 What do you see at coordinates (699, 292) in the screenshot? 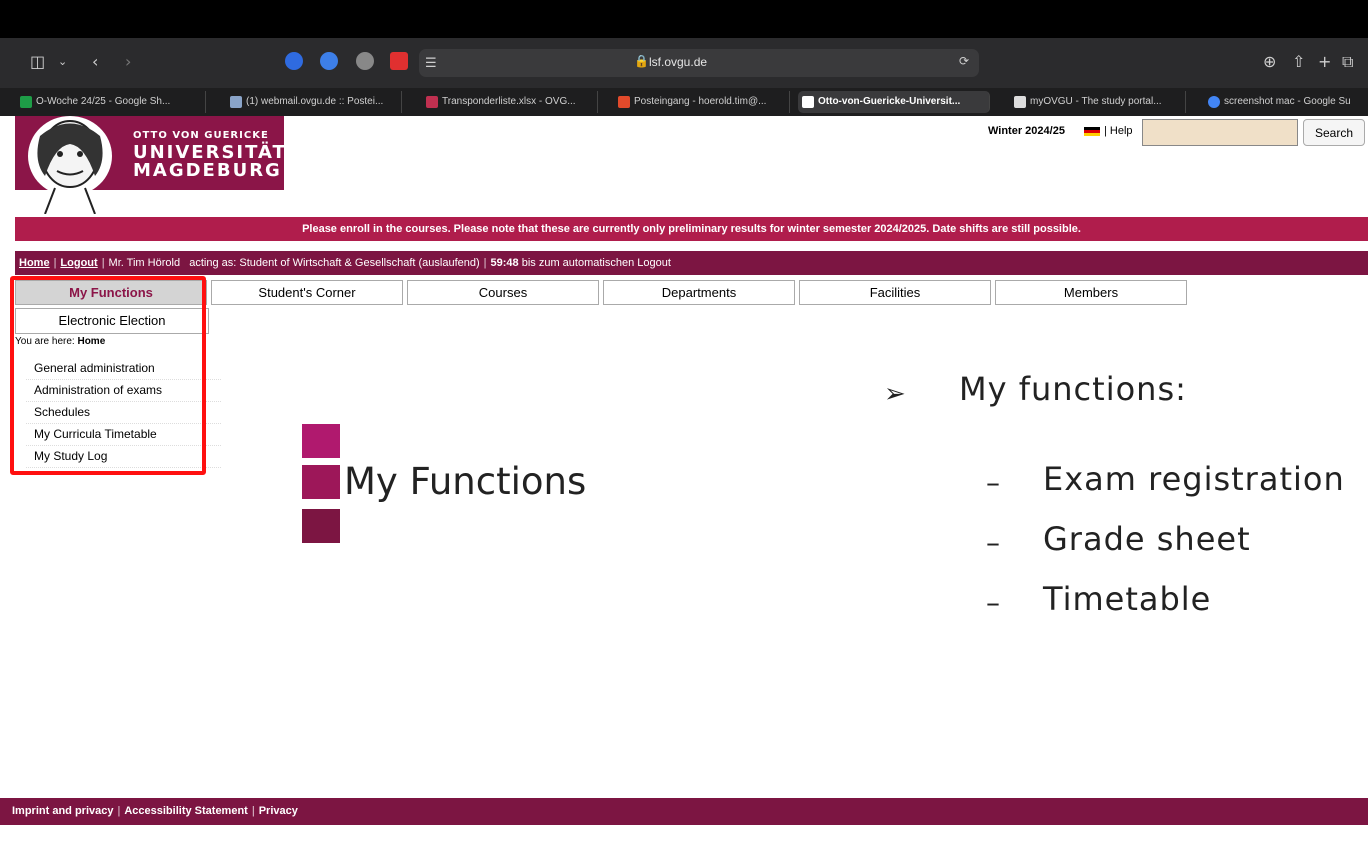
I see `nav-departments: Departments` at bounding box center [699, 292].